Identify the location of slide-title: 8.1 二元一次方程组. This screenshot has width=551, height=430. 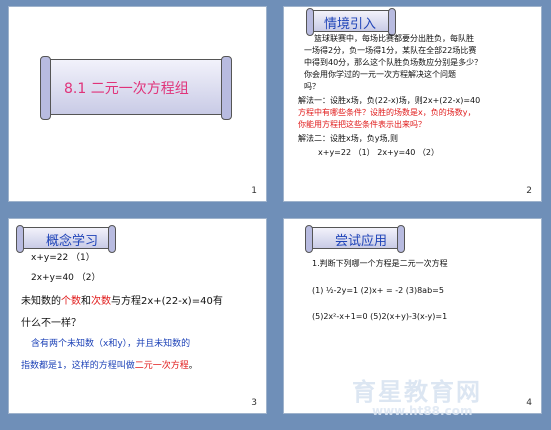
(126, 89).